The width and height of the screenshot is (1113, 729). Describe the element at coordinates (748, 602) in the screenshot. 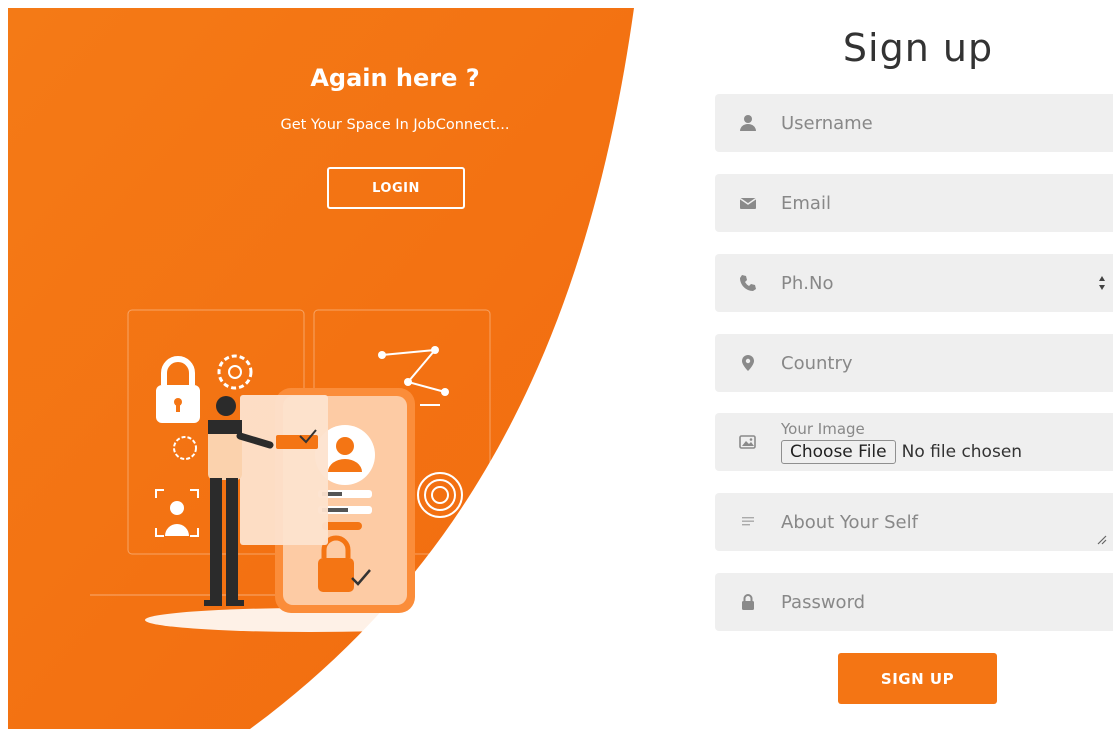

I see `lock-icon` at that location.